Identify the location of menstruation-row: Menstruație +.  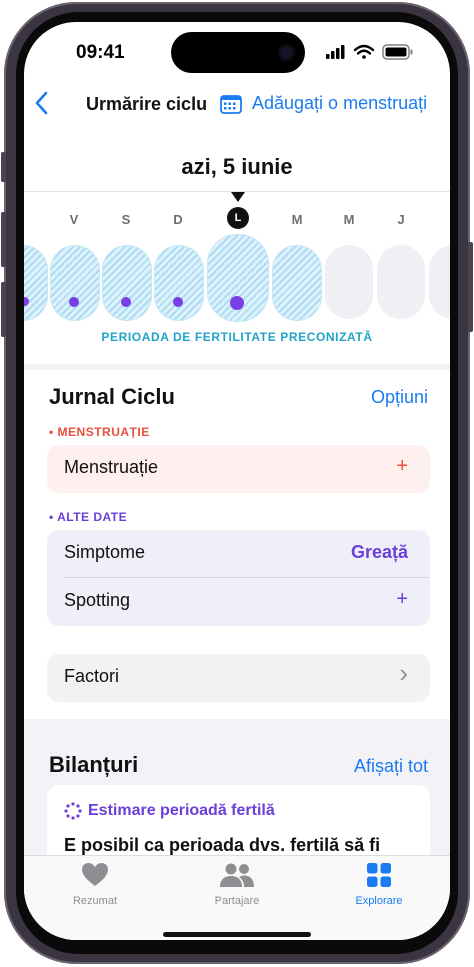
(238, 469).